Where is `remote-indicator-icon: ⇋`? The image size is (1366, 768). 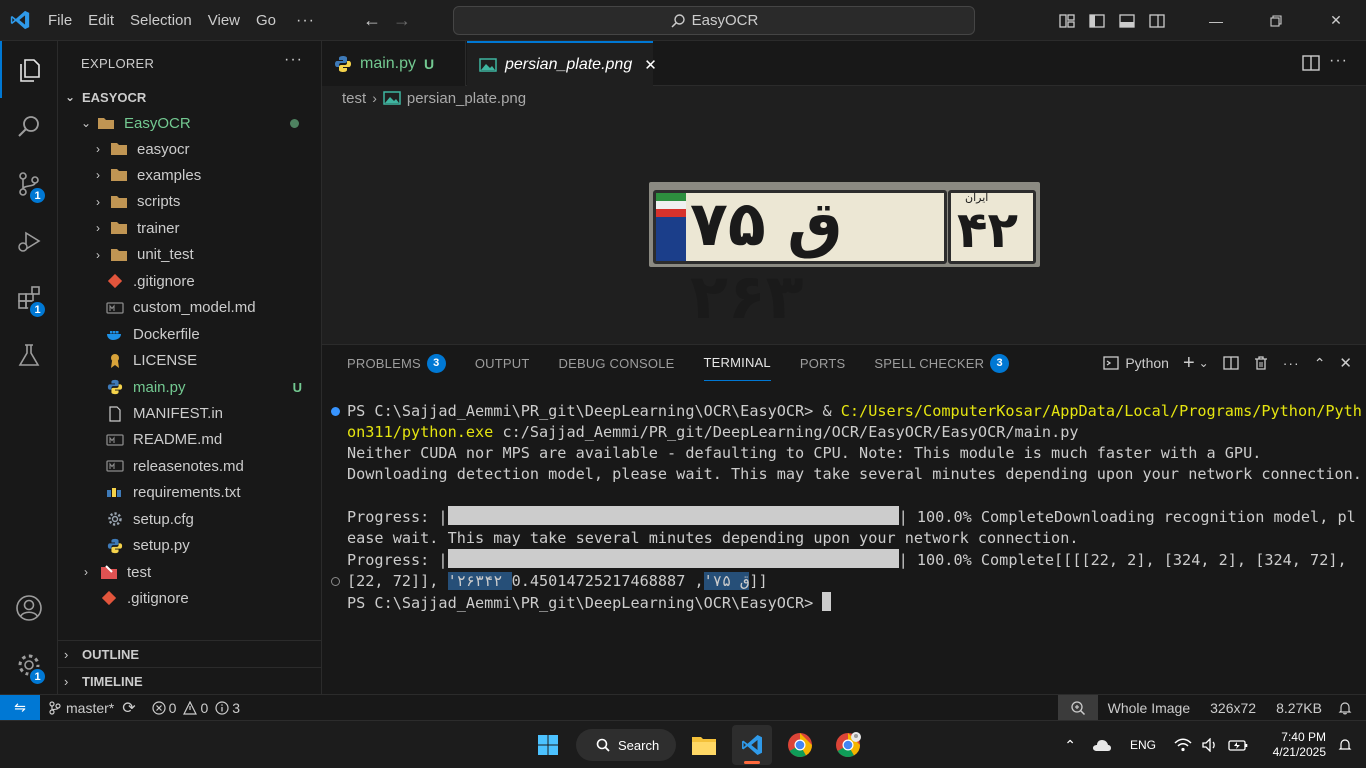
remote-indicator-icon: ⇋ is located at coordinates (20, 707).